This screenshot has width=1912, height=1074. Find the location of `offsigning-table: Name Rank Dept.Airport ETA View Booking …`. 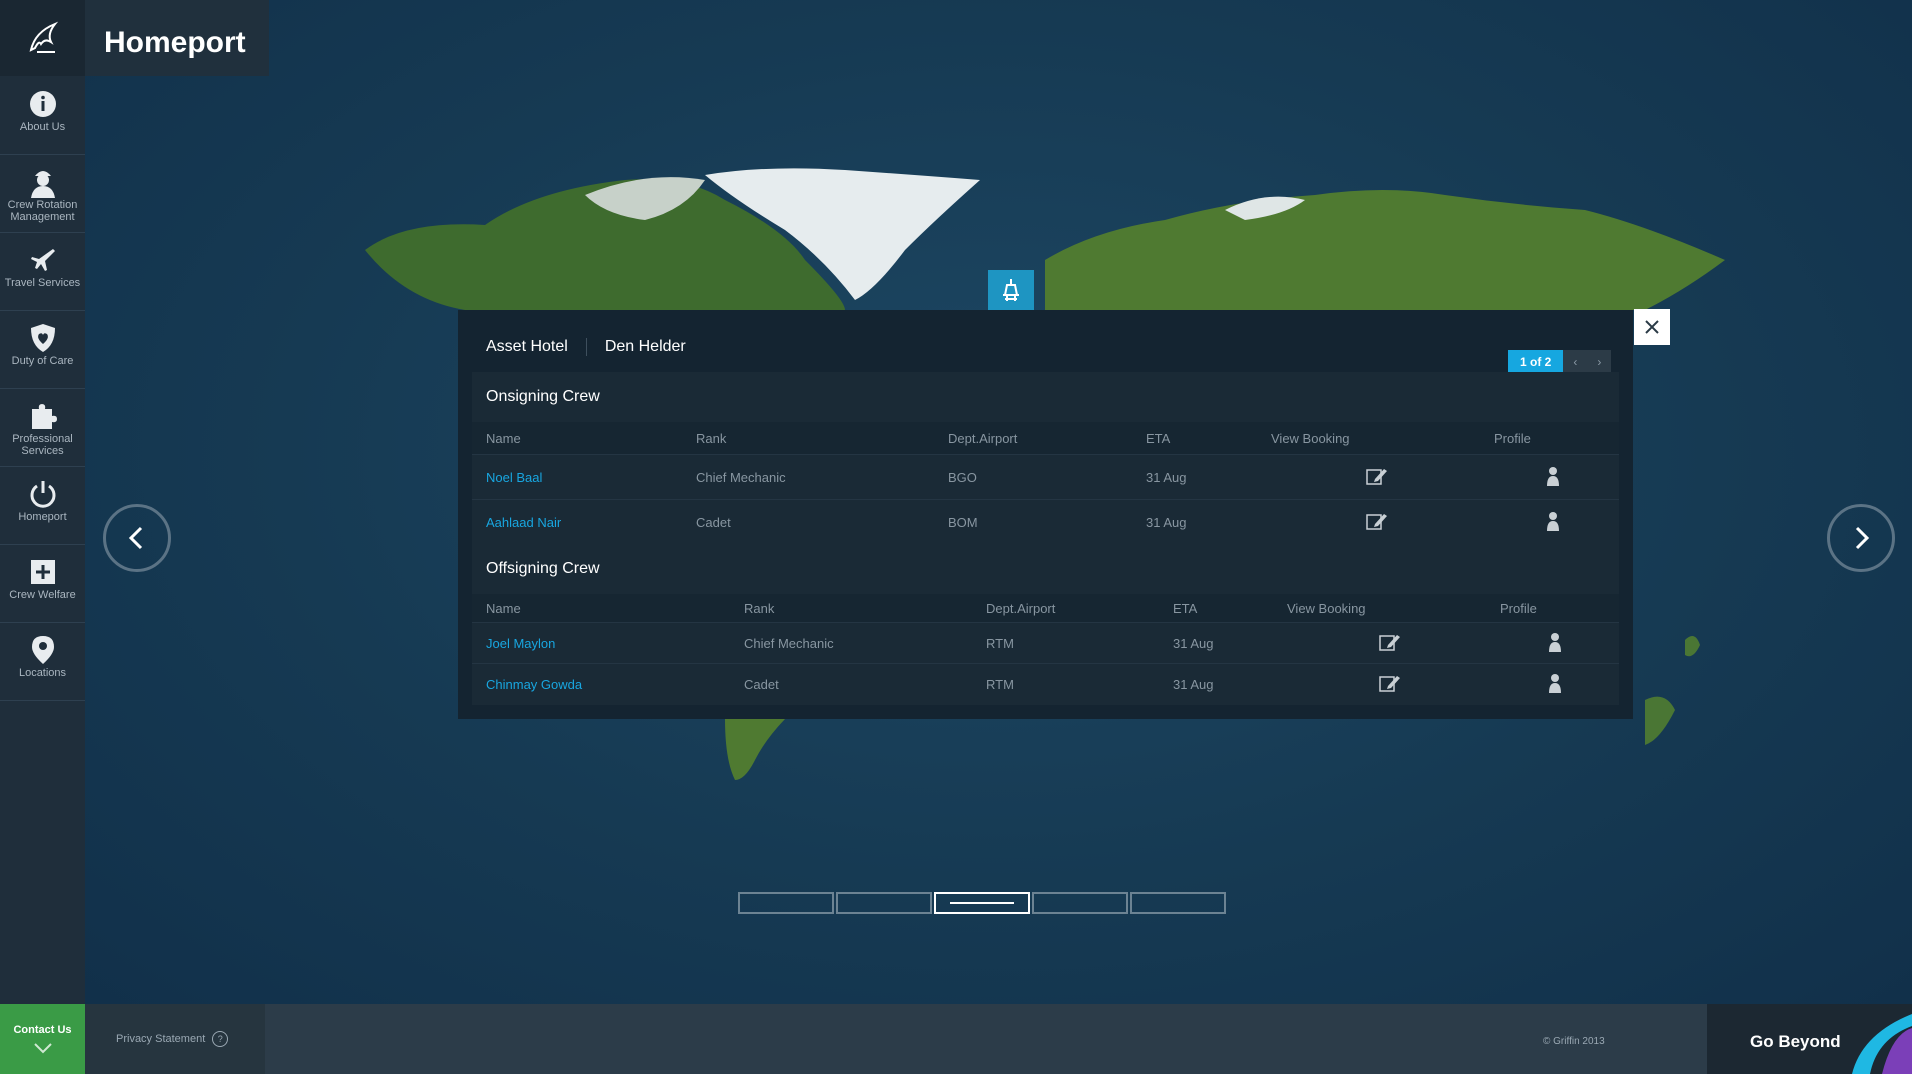

offsigning-table: Name Rank Dept.Airport ETA View Booking … is located at coordinates (1045, 649).